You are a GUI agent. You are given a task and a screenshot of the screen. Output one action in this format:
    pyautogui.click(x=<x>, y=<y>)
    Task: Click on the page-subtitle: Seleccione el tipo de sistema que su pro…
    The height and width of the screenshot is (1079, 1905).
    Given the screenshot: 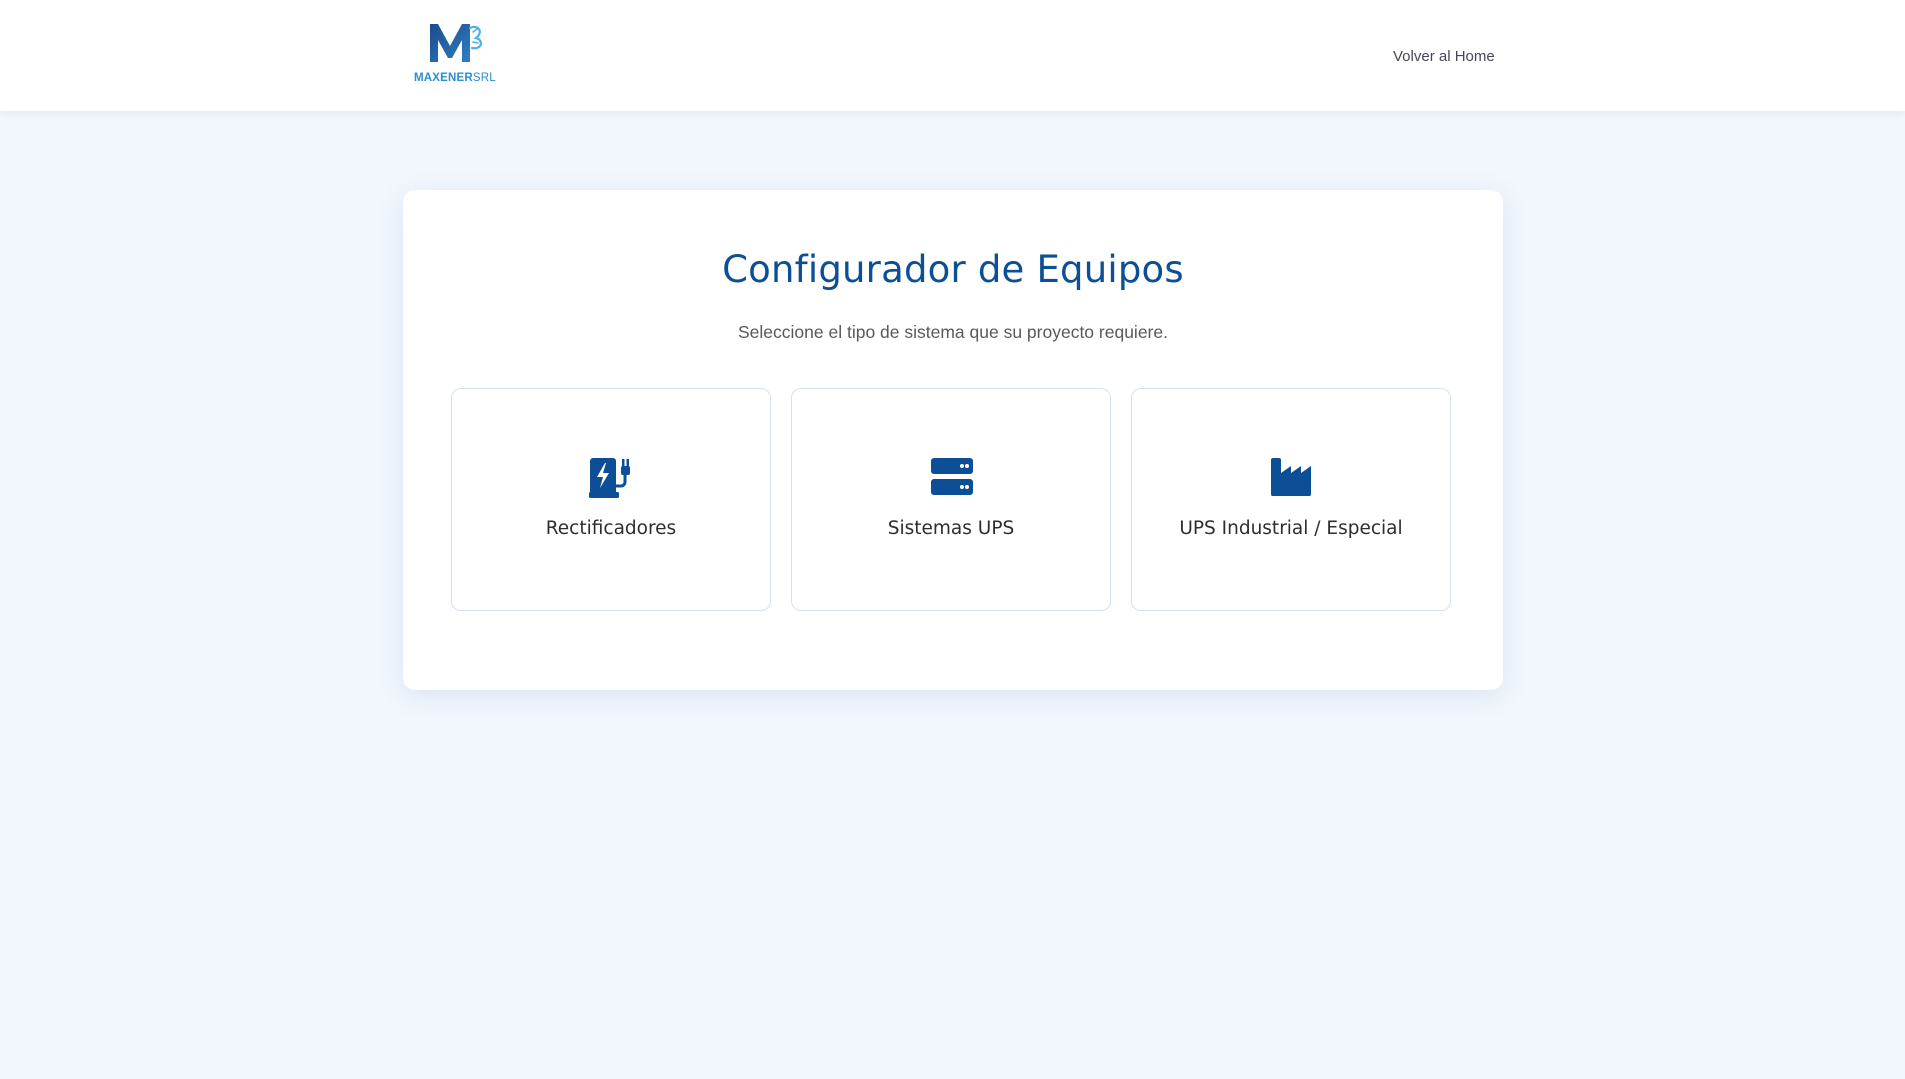 What is the action you would take?
    pyautogui.click(x=953, y=332)
    